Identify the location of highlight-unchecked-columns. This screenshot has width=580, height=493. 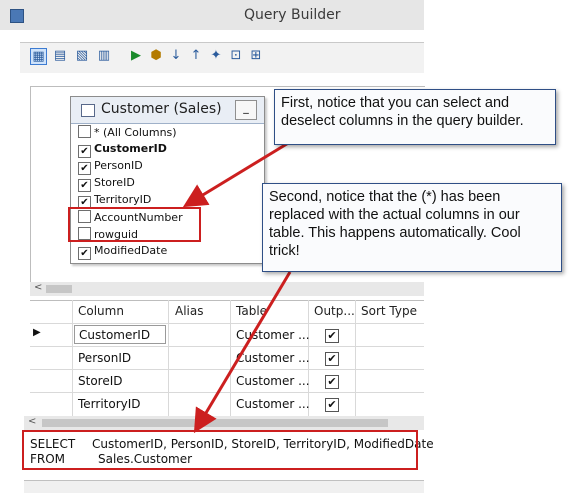
(134, 224).